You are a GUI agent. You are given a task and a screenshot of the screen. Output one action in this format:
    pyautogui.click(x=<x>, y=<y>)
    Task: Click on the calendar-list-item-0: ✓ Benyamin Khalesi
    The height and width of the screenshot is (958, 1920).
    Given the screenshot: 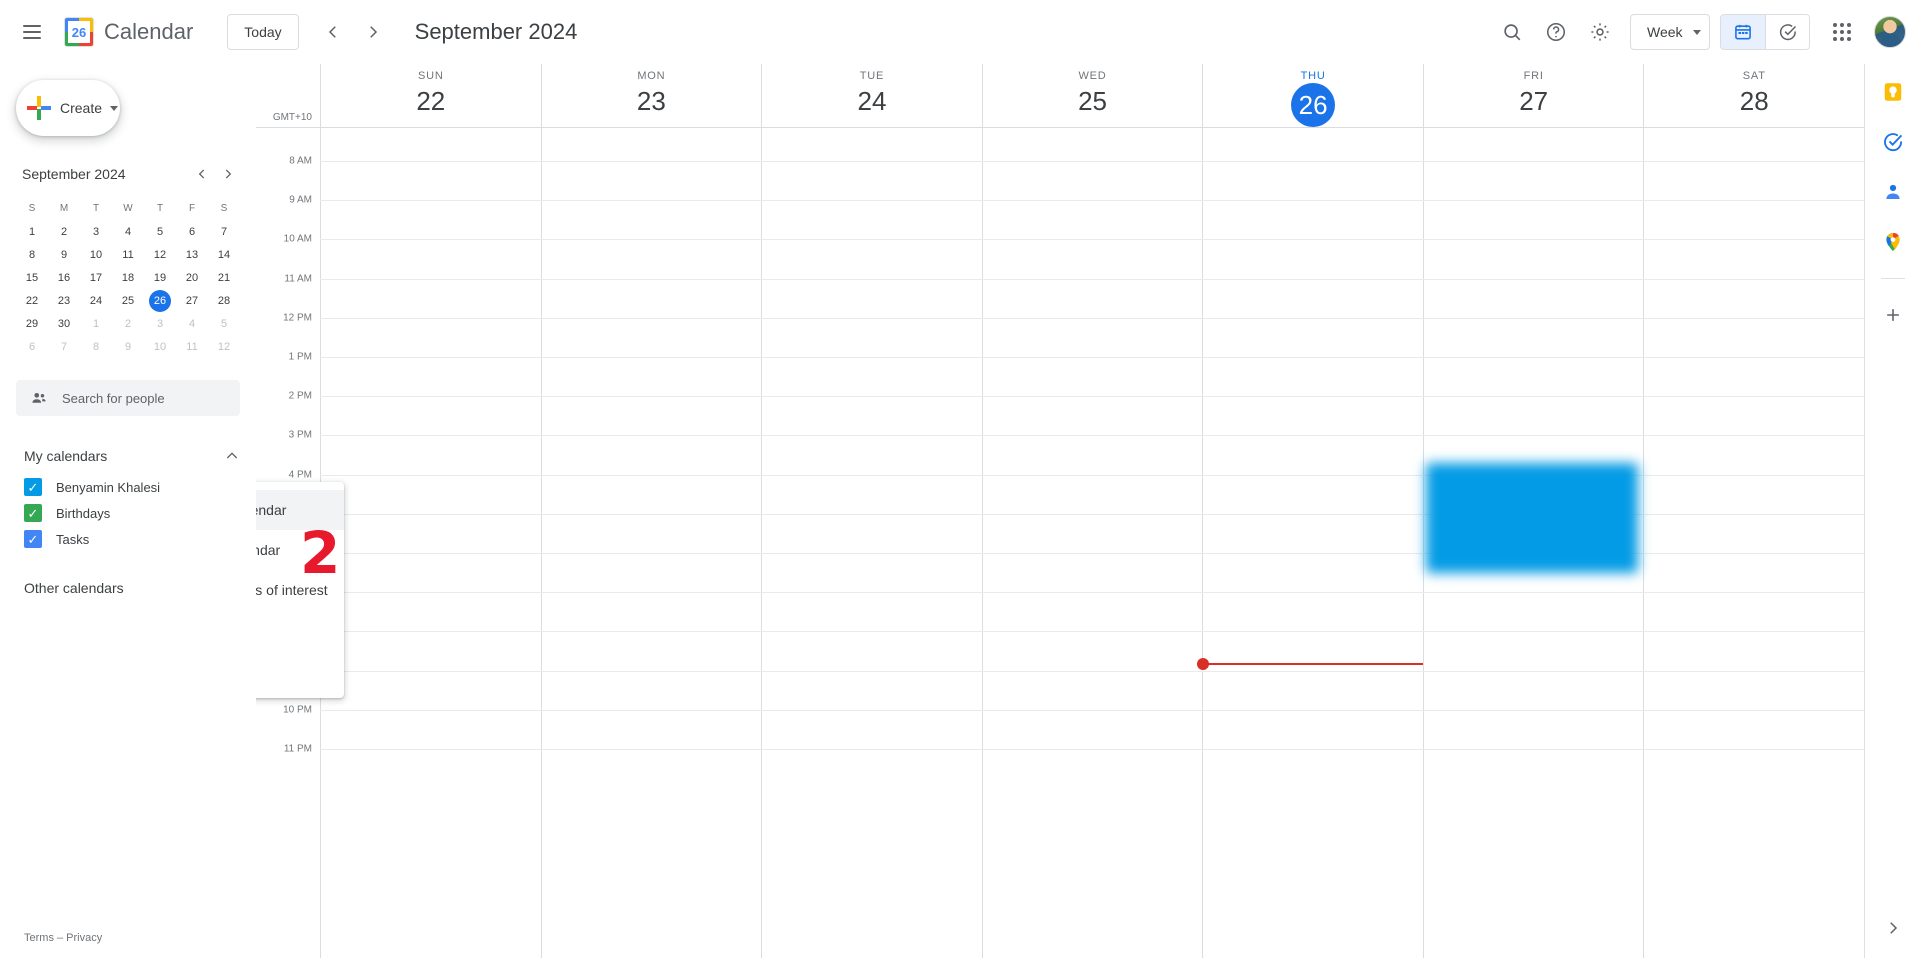 What is the action you would take?
    pyautogui.click(x=128, y=487)
    